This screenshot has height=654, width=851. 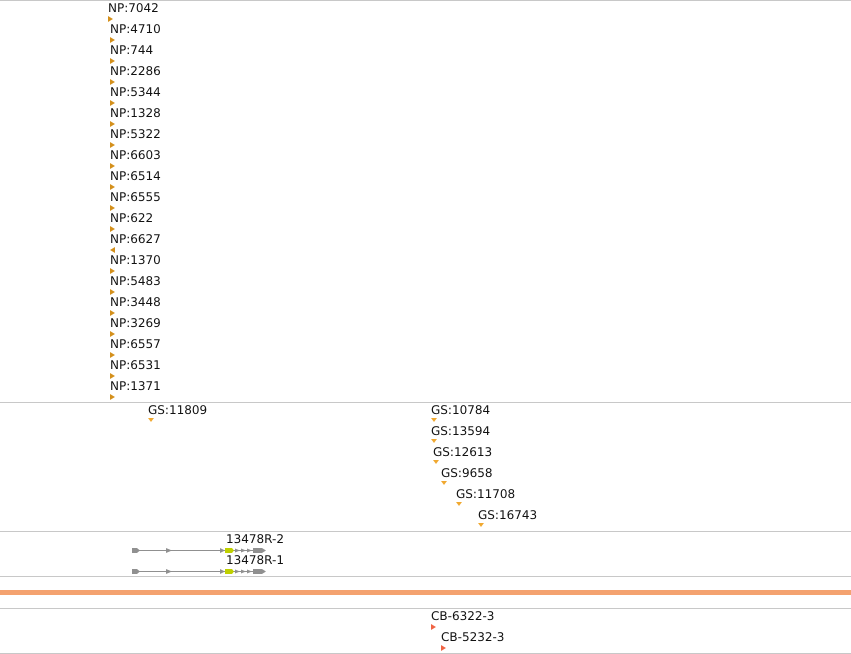 I want to click on feature-label: NP:6557, so click(x=135, y=344).